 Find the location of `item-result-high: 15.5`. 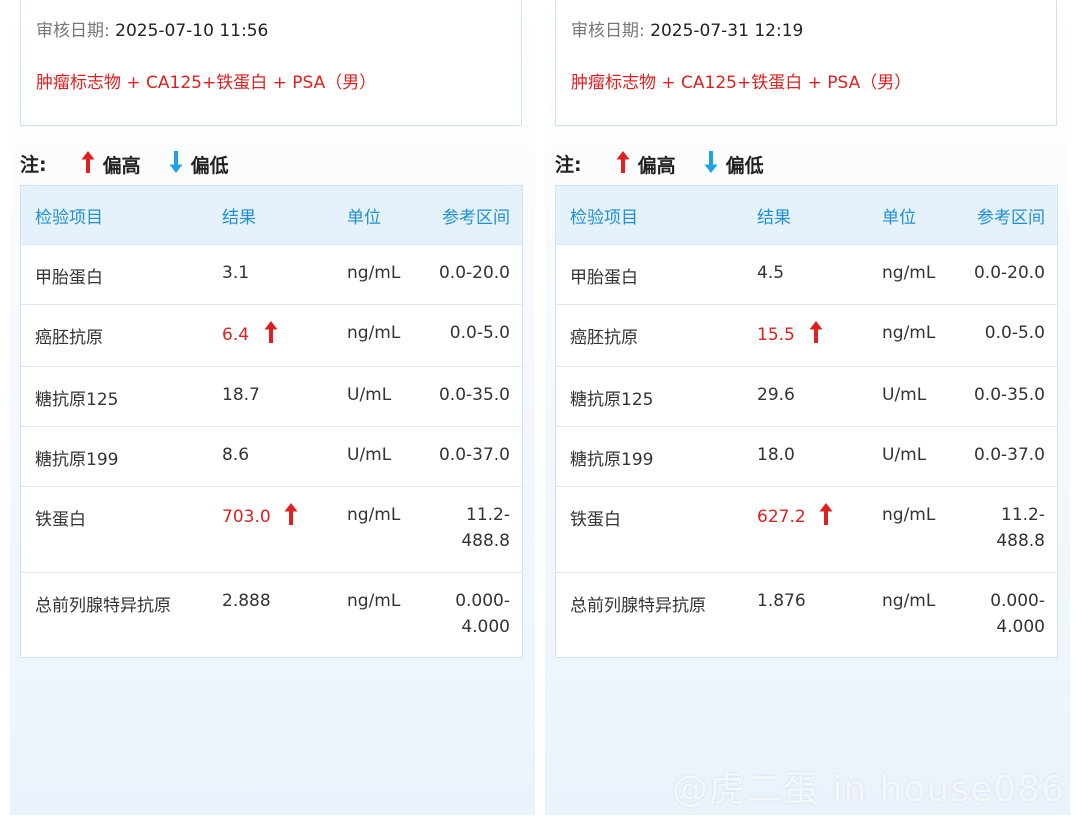

item-result-high: 15.5 is located at coordinates (790, 333).